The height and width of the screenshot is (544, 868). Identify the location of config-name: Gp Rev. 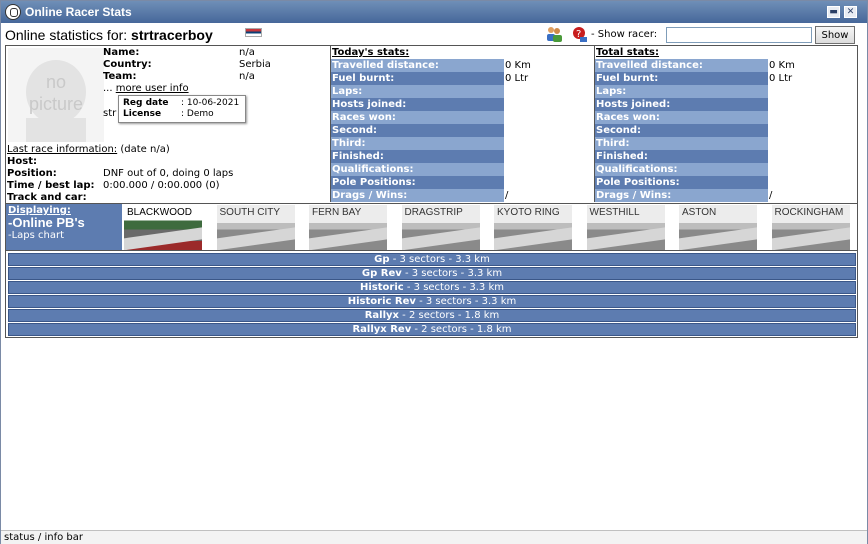
(381, 273).